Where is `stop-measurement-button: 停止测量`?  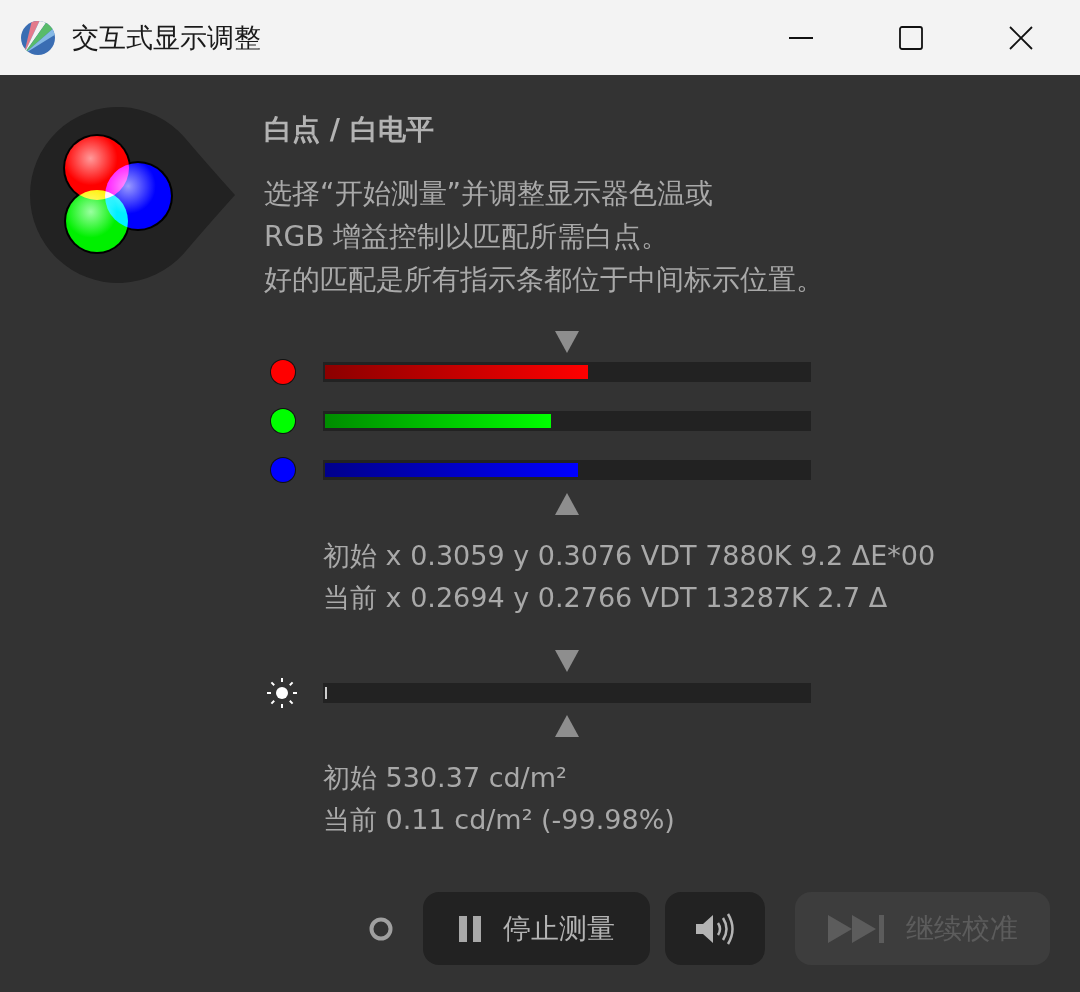
stop-measurement-button: 停止测量 is located at coordinates (536, 928).